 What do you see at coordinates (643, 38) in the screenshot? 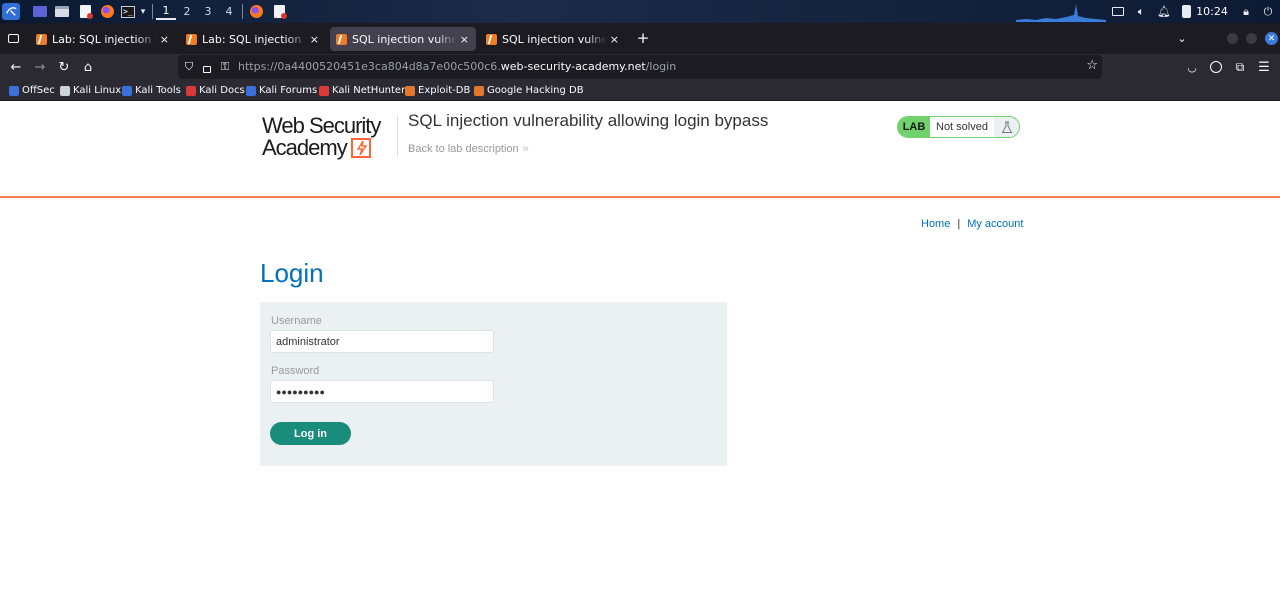
I see `new-tab-icon: +` at bounding box center [643, 38].